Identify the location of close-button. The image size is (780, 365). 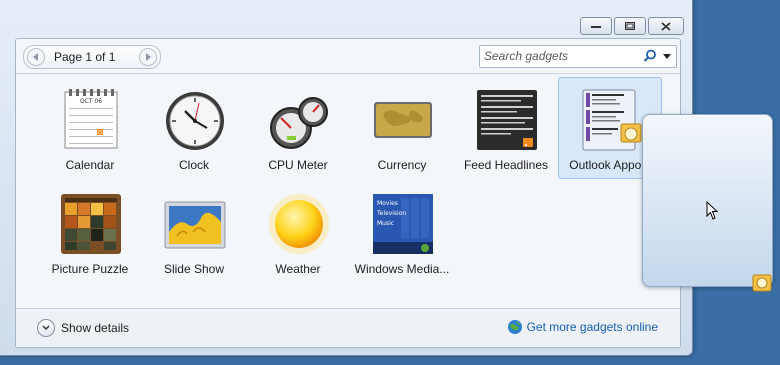
(666, 26).